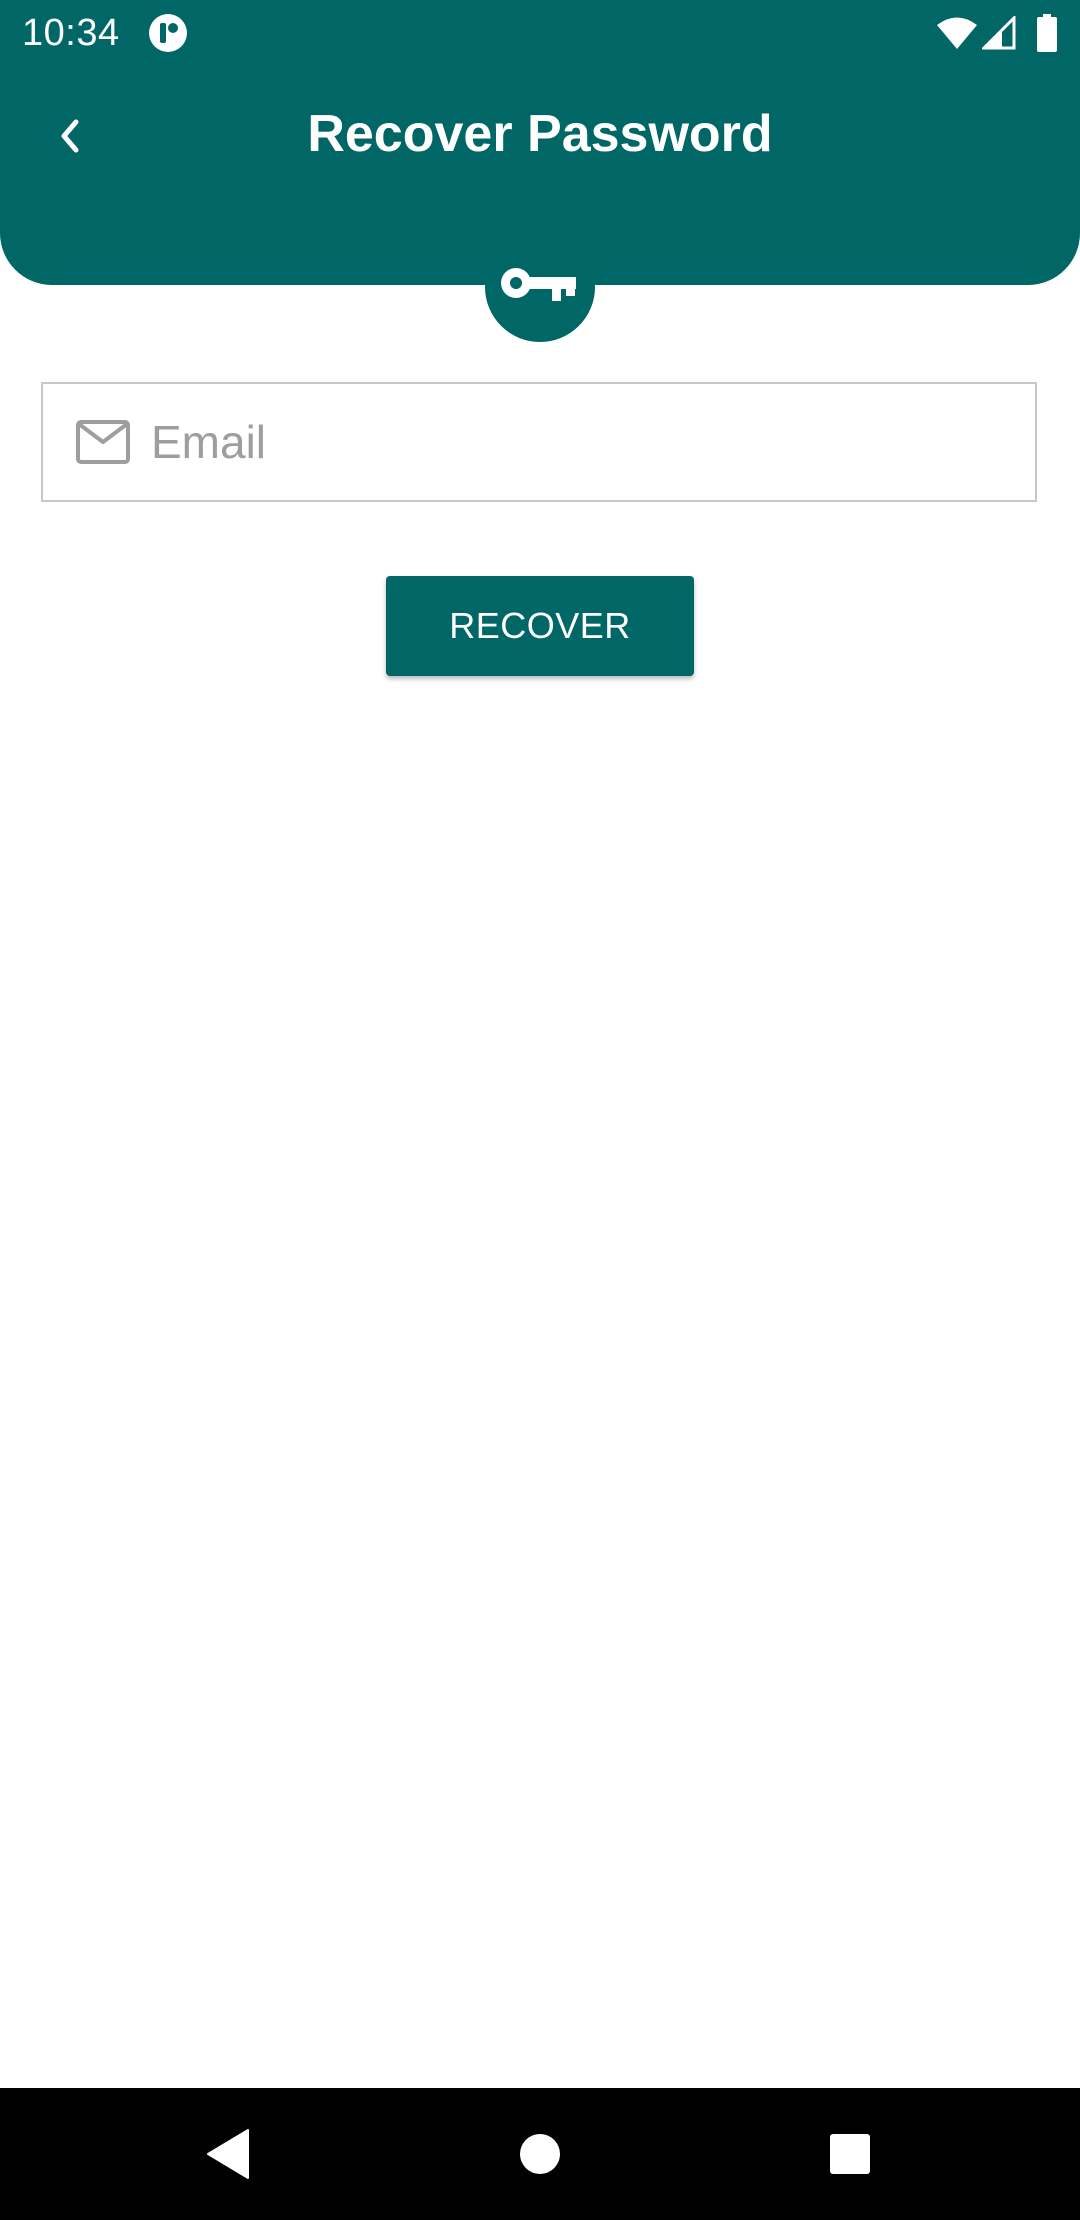  I want to click on battery-icon, so click(1047, 33).